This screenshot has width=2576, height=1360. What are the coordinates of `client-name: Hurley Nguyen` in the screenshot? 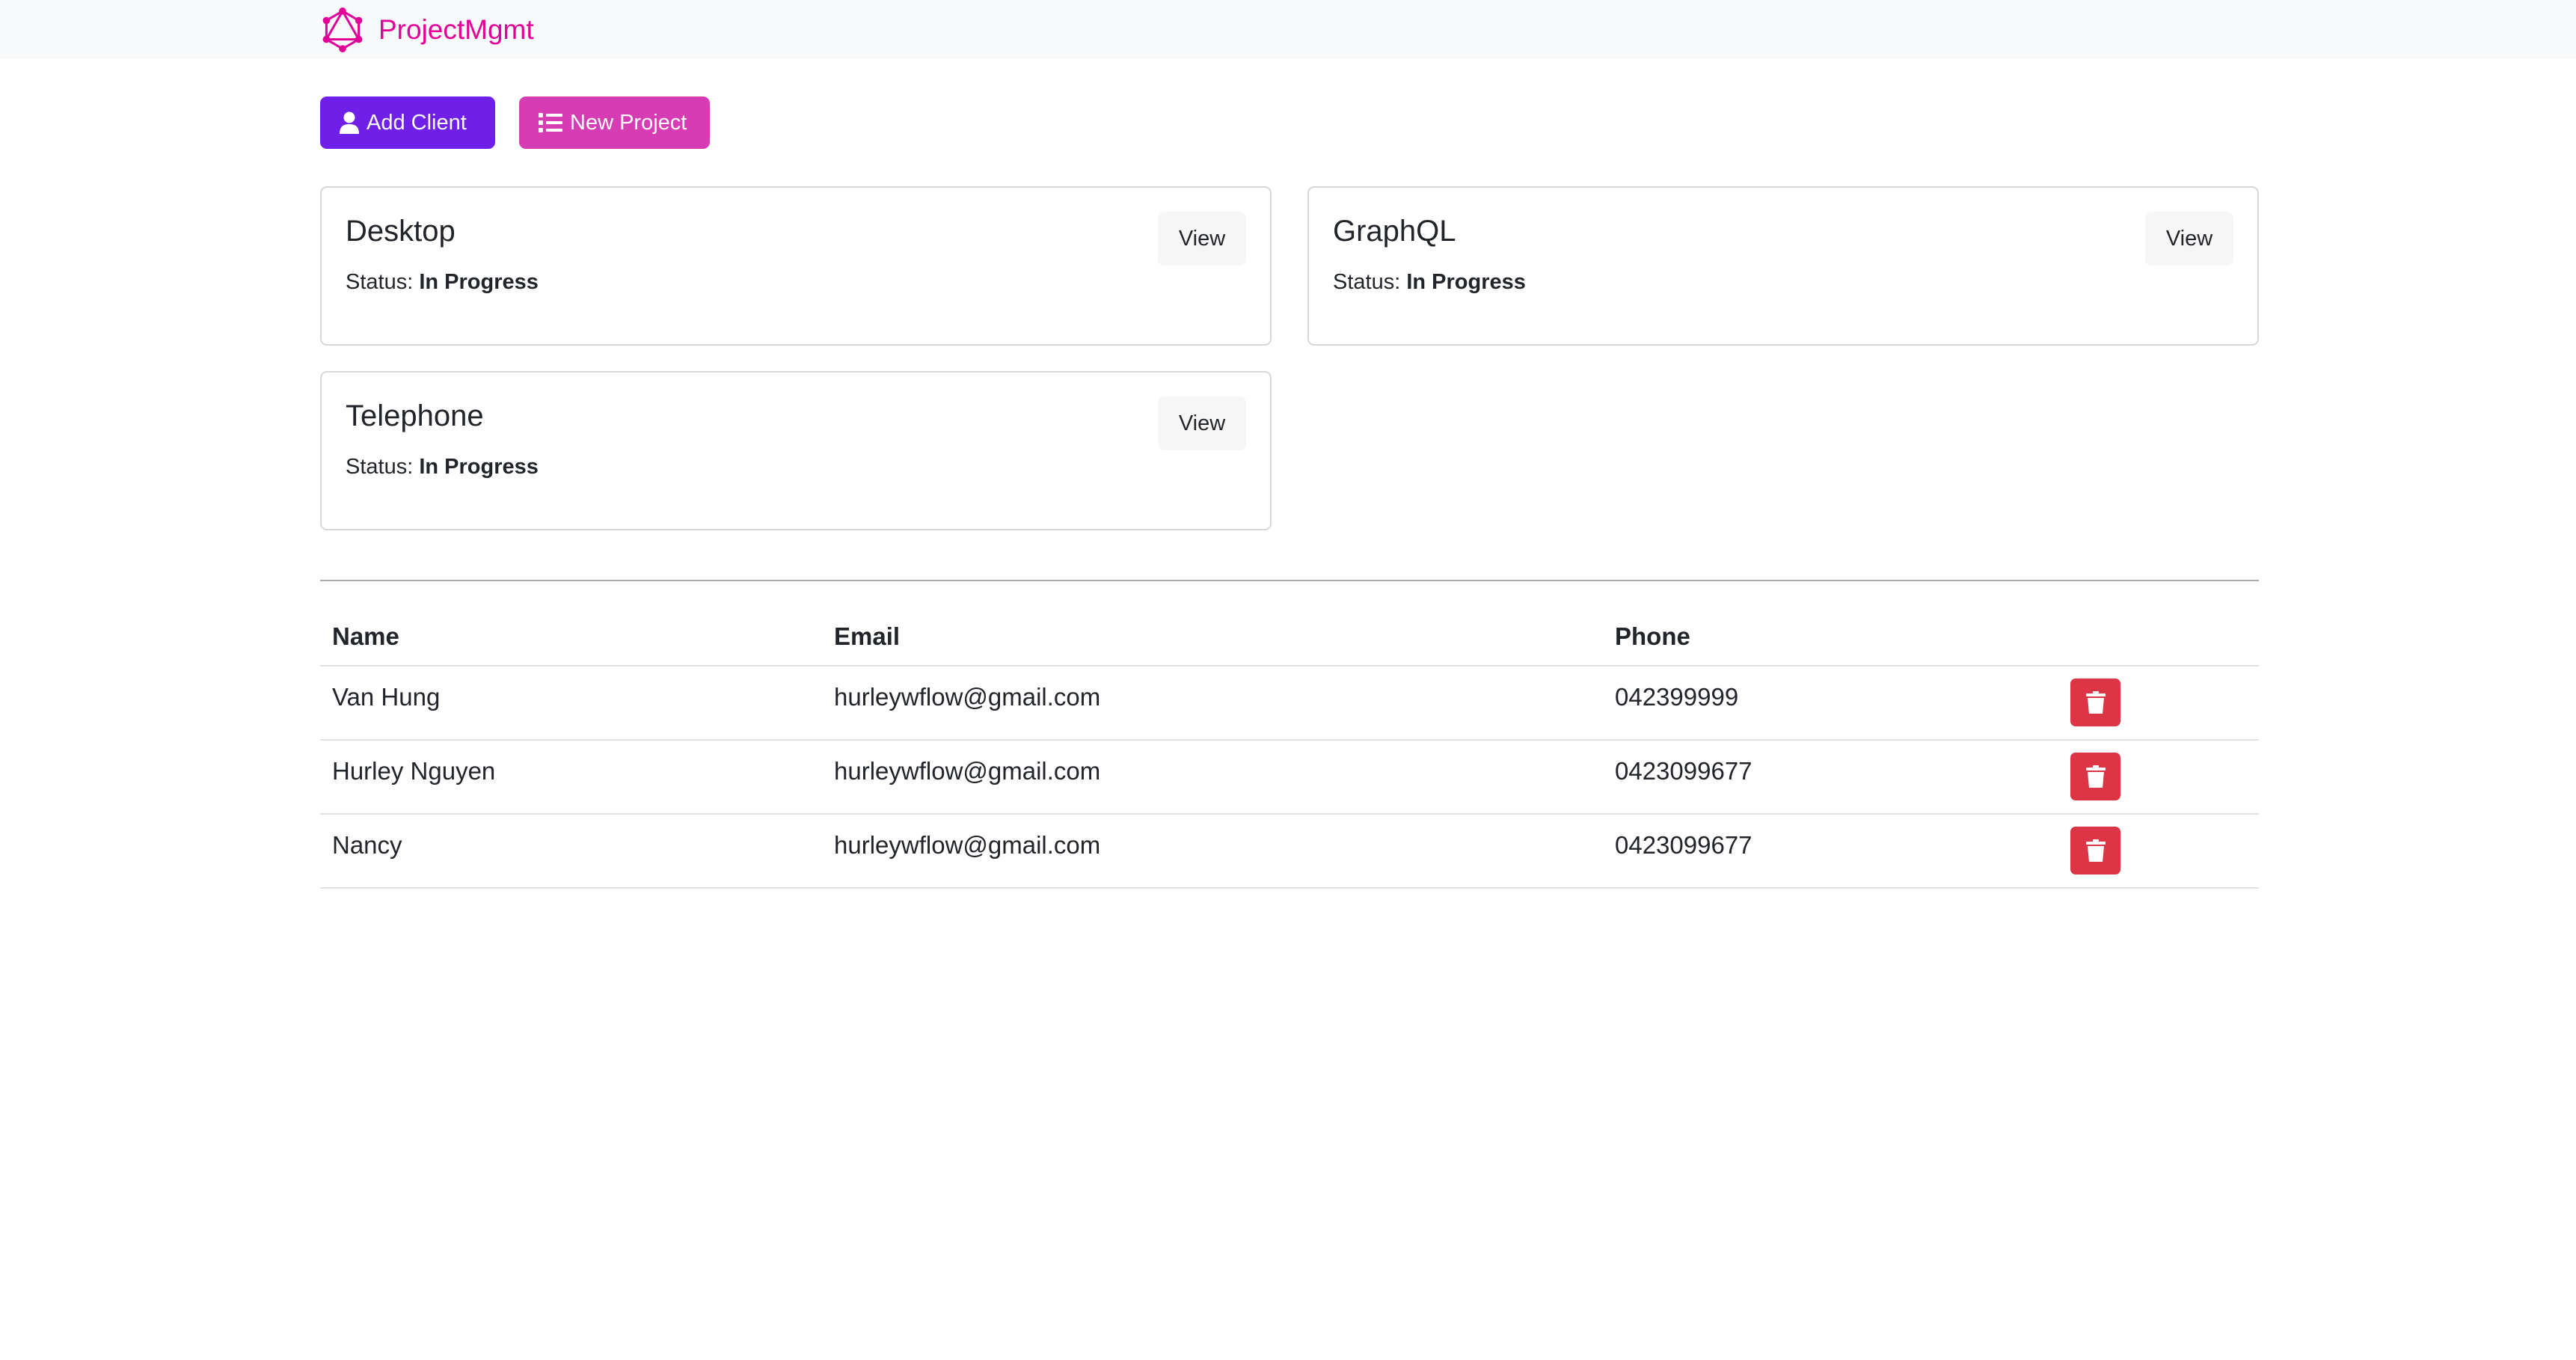 It's located at (414, 771).